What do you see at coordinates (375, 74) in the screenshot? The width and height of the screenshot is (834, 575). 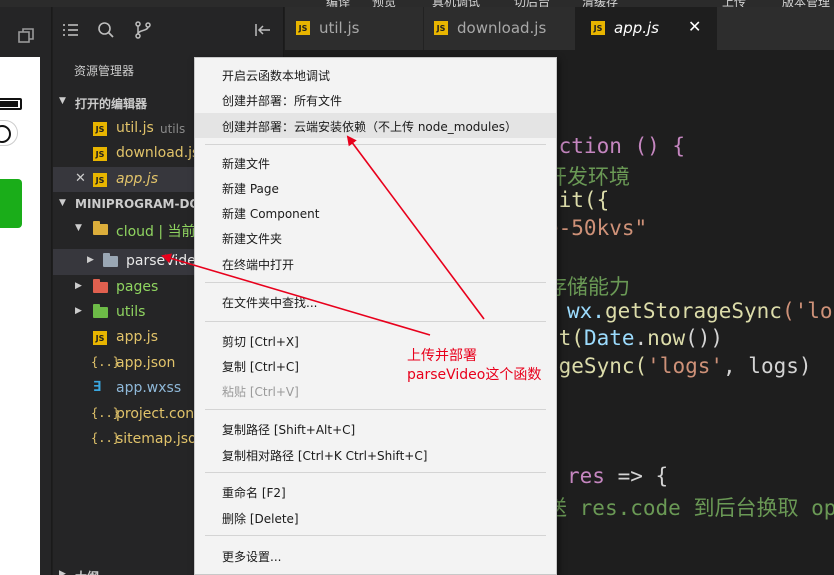 I see `menu-item-local-debug: 开启云函数本地调试` at bounding box center [375, 74].